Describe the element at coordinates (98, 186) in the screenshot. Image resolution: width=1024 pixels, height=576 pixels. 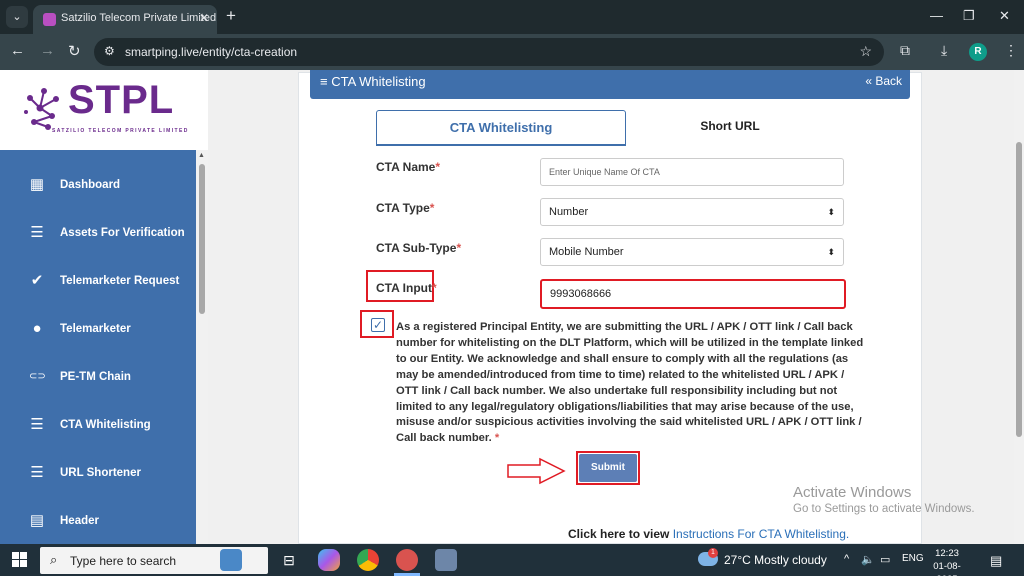
I see `sidebar-item-dashboard: ▦ Dashboard` at that location.